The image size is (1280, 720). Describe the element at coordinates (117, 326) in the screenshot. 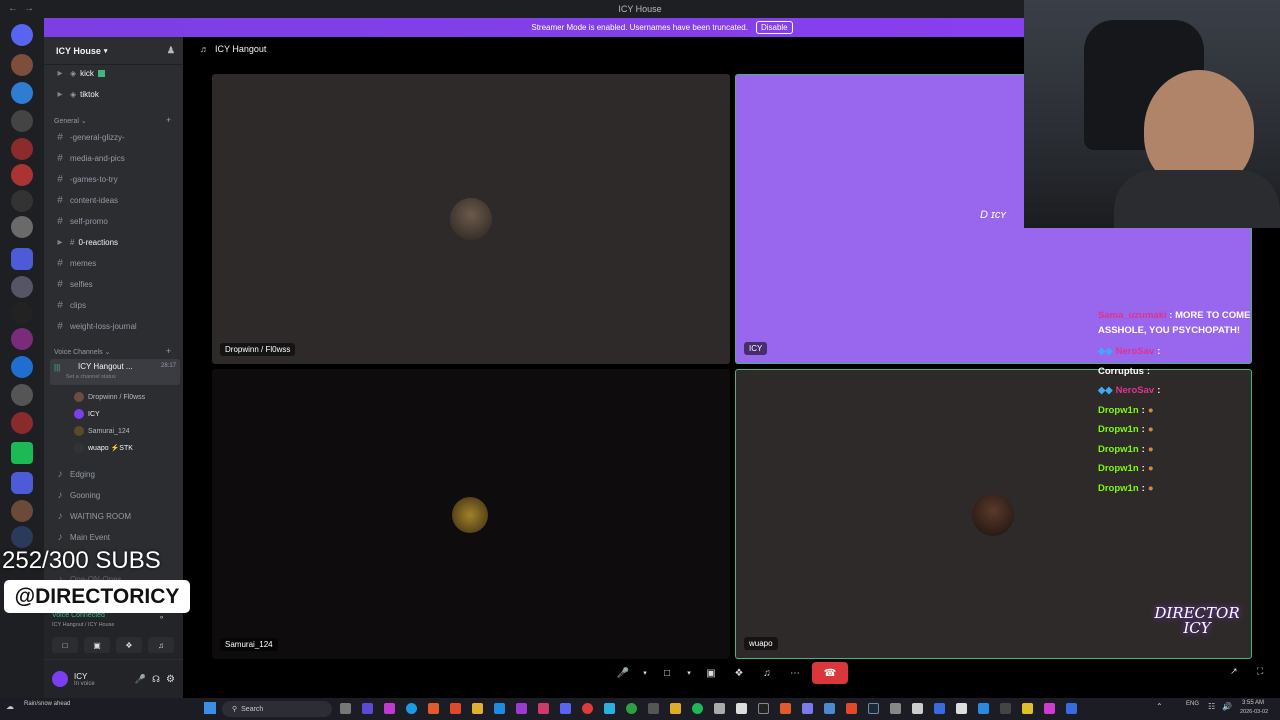

I see `channel-weight-loss-journal: # weight-loss-journal` at that location.